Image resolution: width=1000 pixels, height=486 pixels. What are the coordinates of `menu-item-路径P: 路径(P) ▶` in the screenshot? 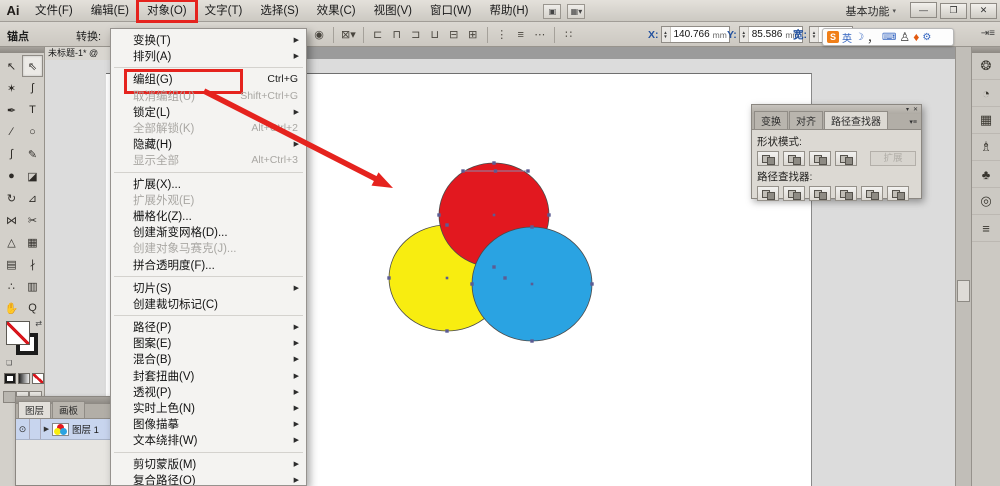 It's located at (208, 327).